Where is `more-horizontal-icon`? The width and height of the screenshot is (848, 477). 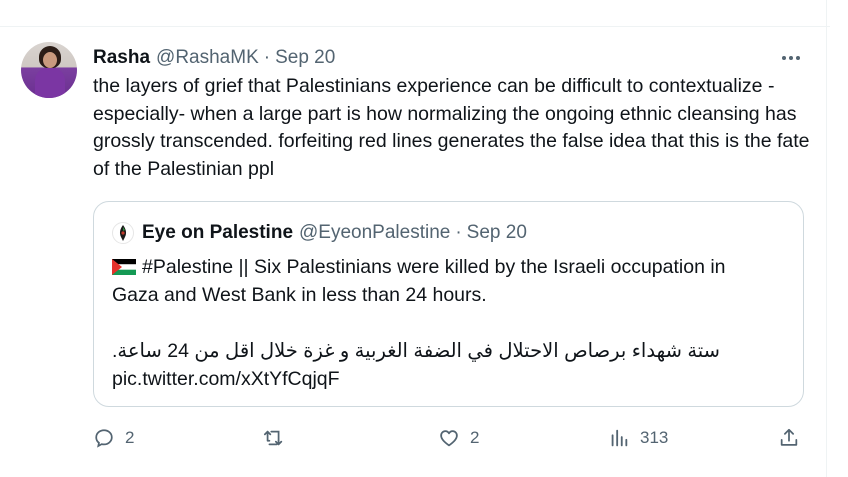 more-horizontal-icon is located at coordinates (791, 58).